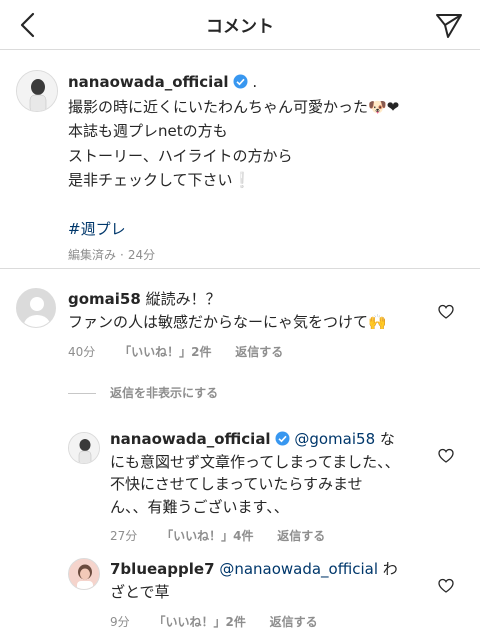 The image size is (480, 641). I want to click on comment-username: gomai58, so click(104, 299).